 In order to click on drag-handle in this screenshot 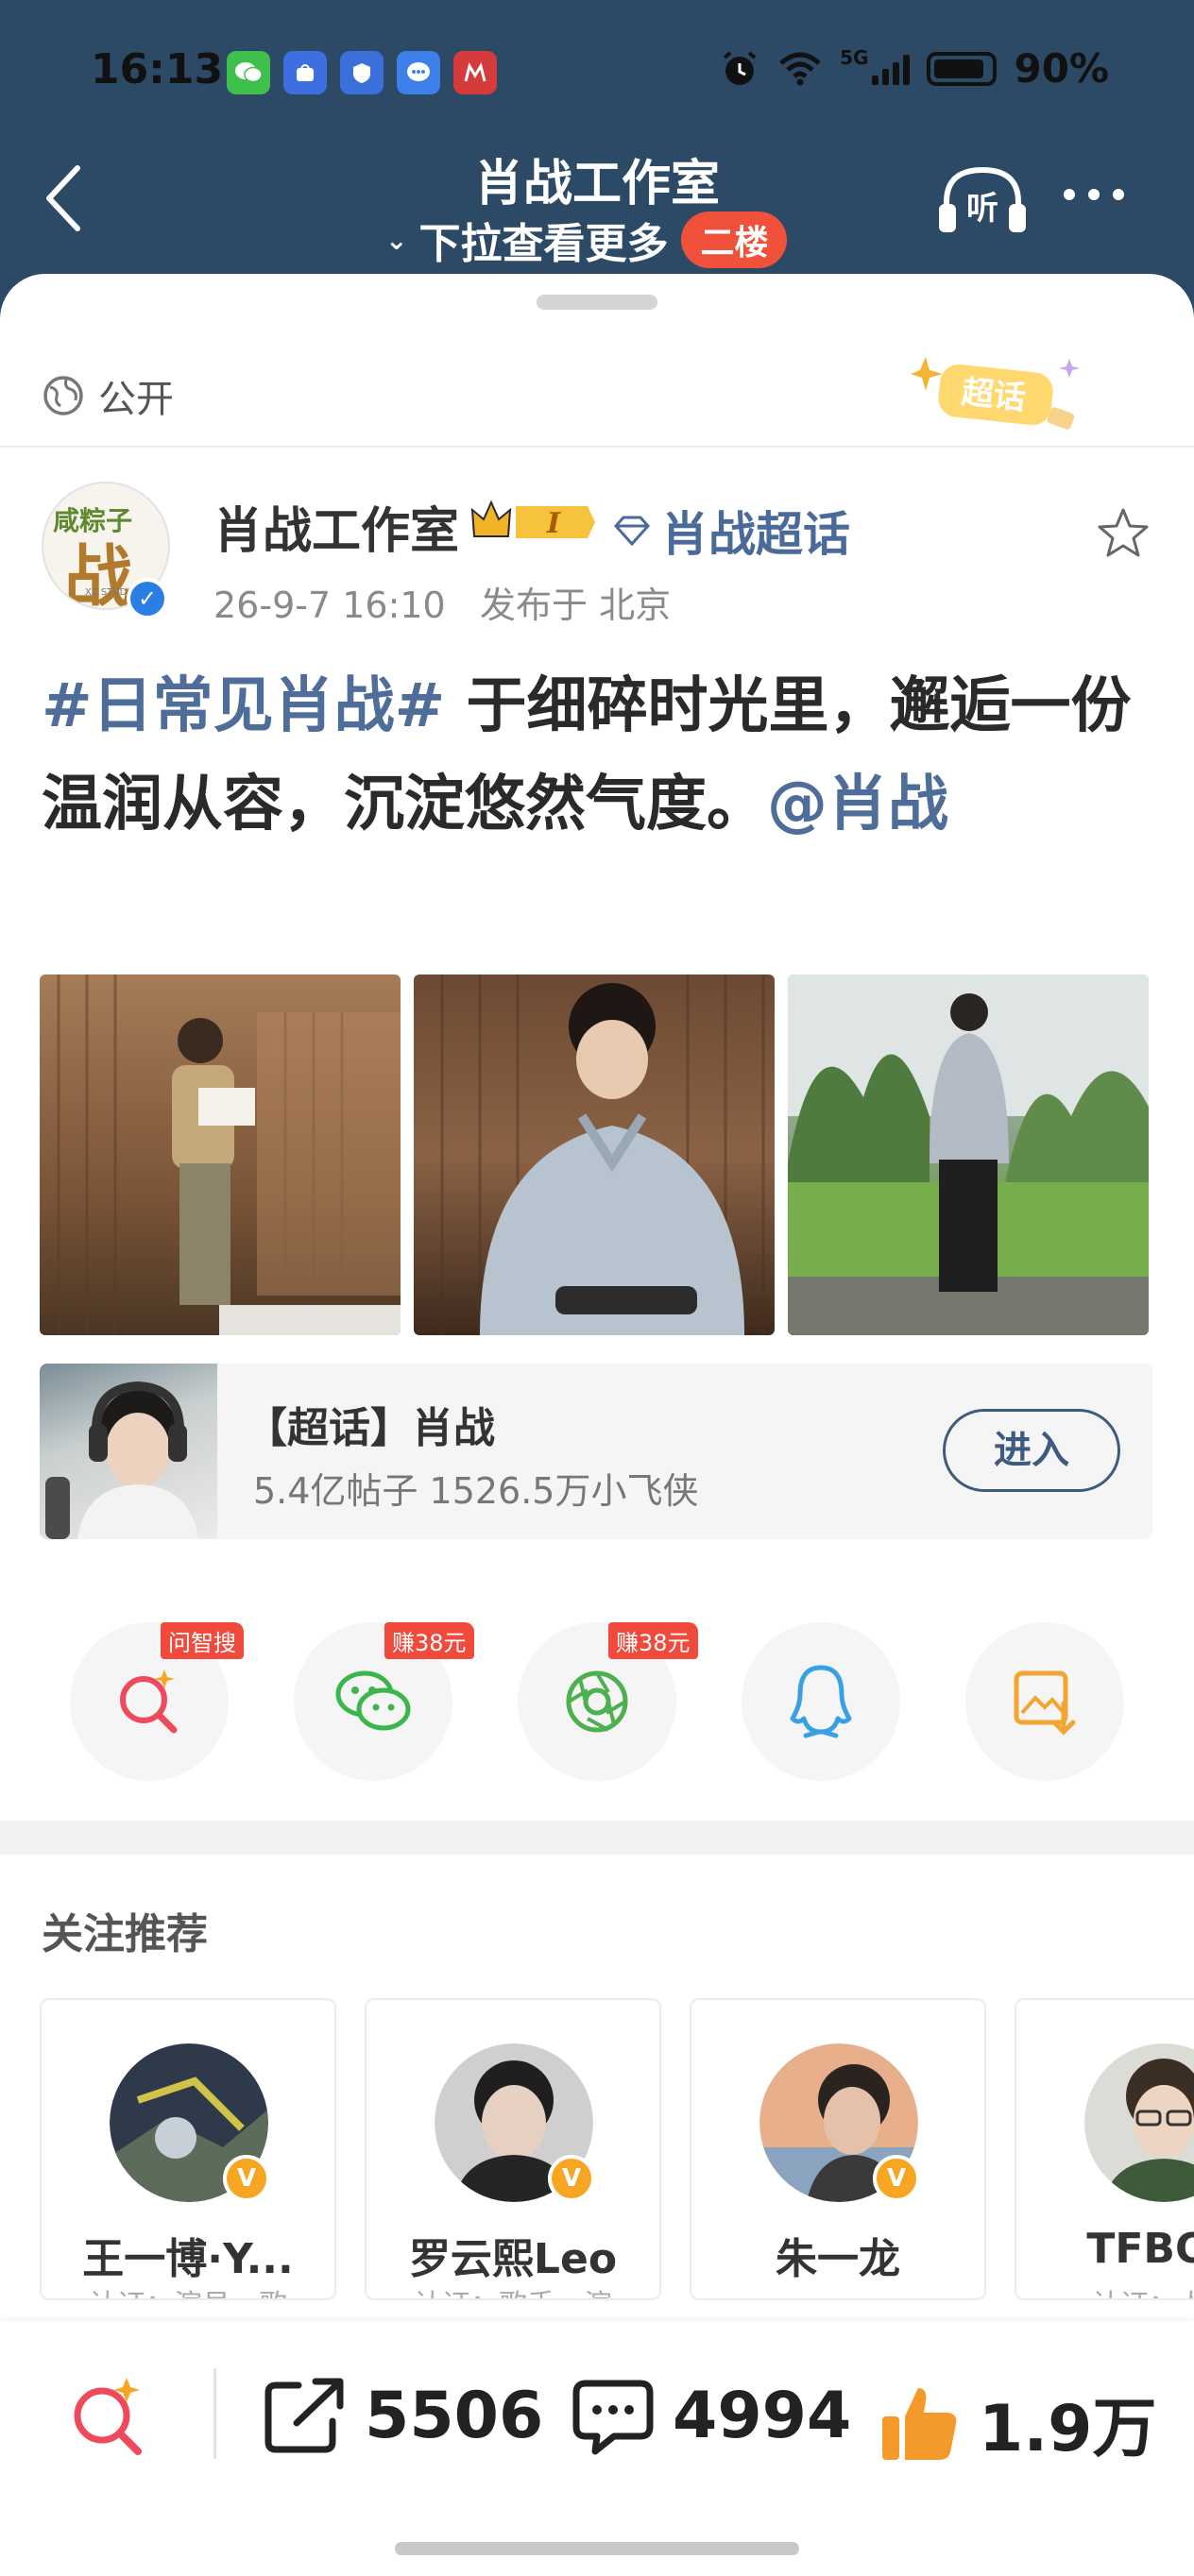, I will do `click(597, 302)`.